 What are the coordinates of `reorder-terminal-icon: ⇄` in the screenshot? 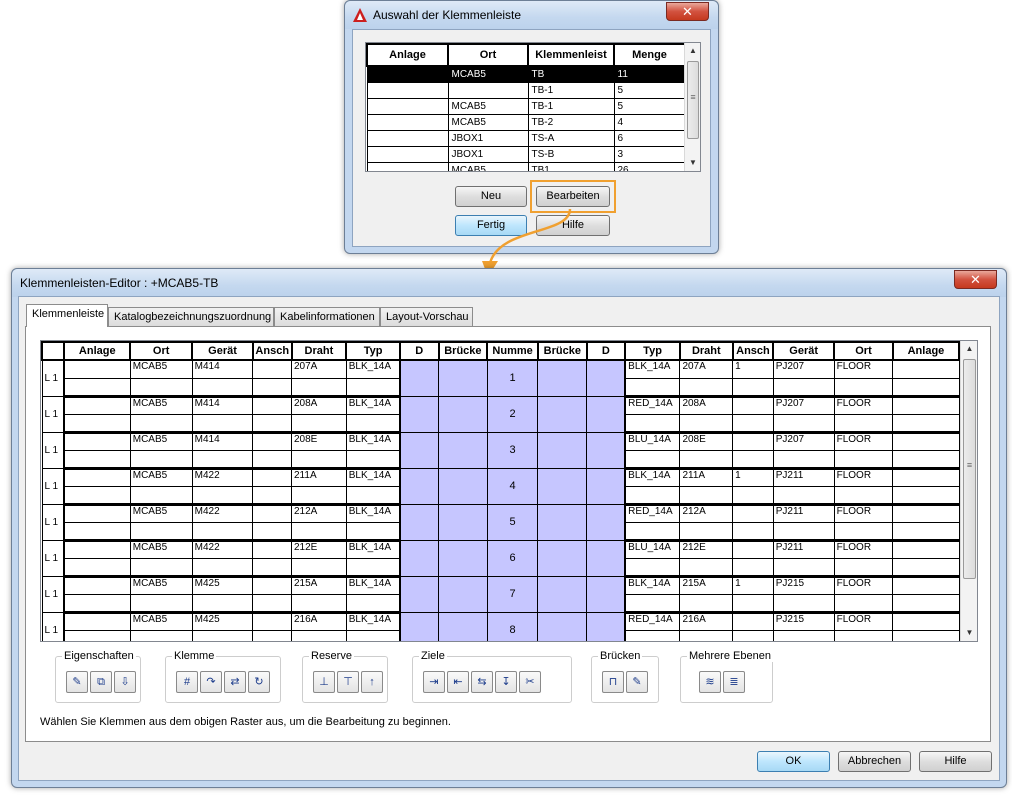 It's located at (235, 682).